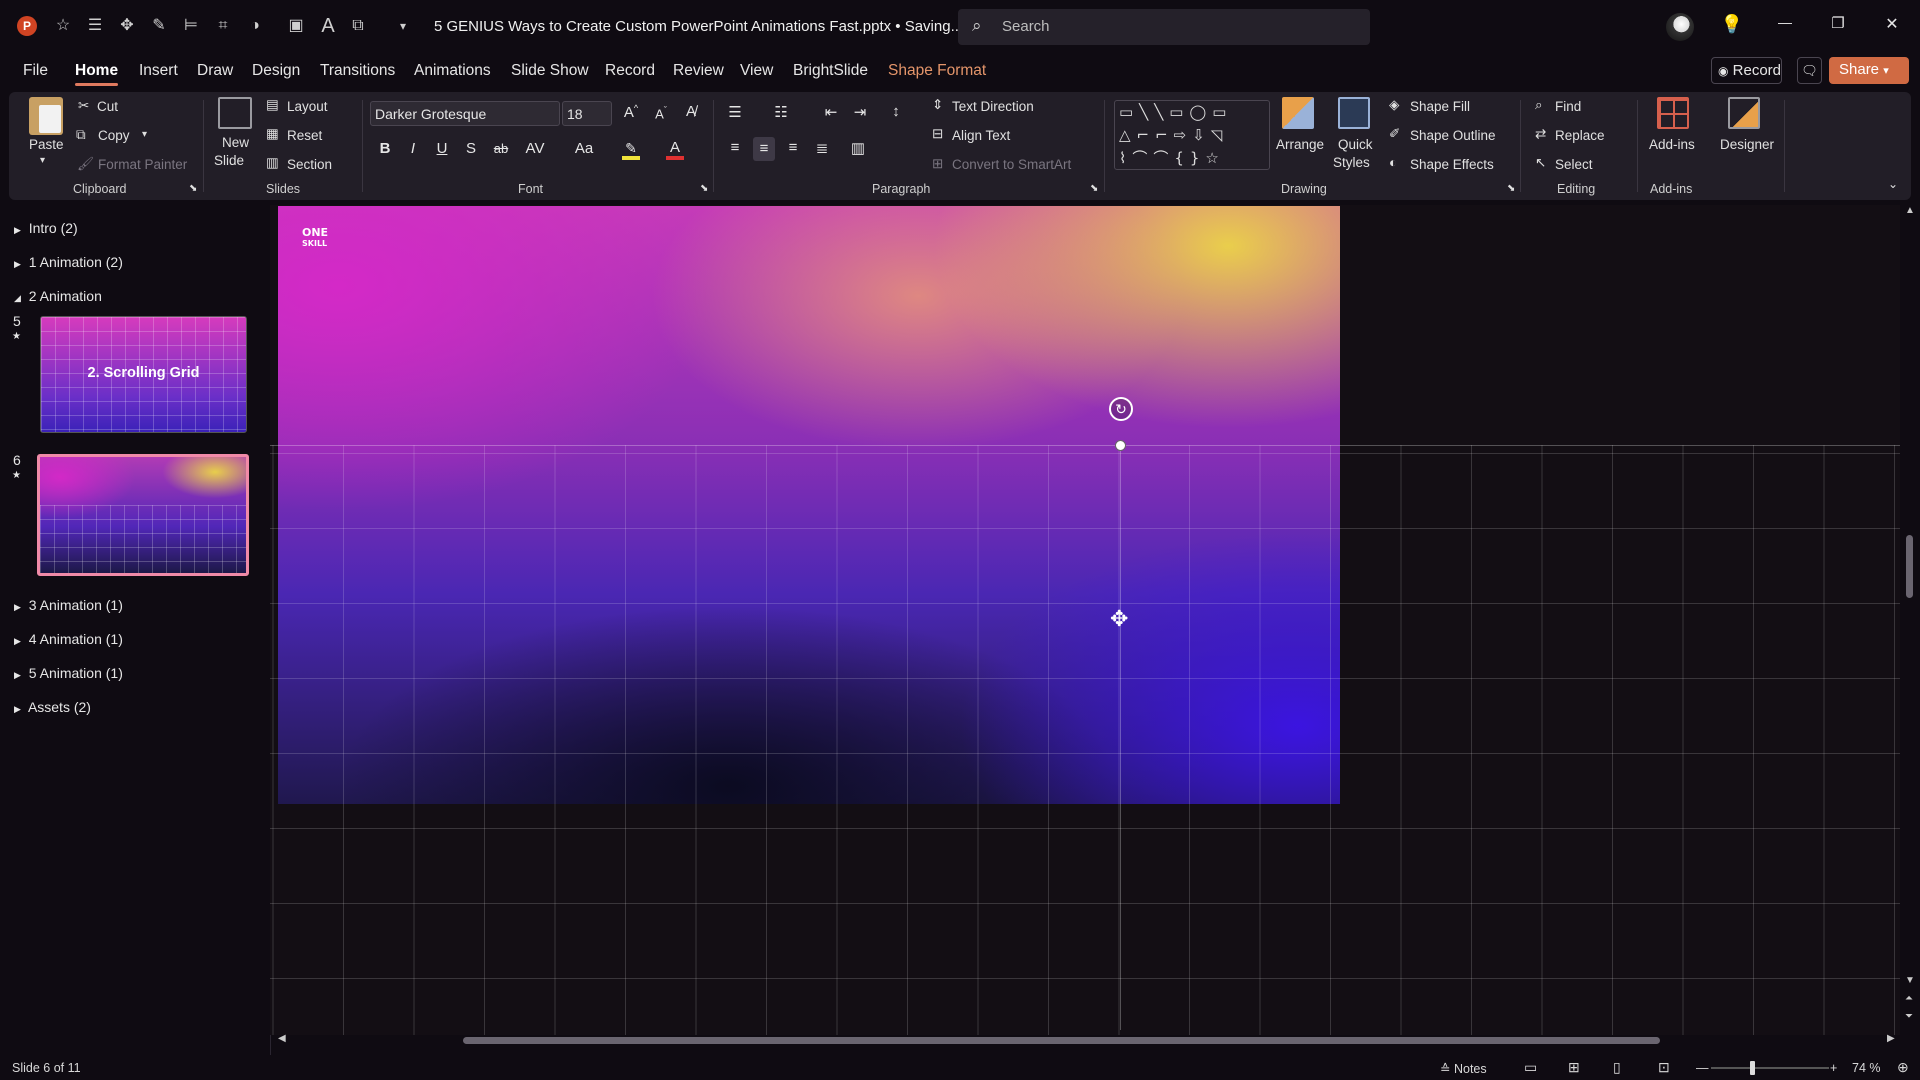 The width and height of the screenshot is (1920, 1080). What do you see at coordinates (68, 605) in the screenshot?
I see `section-3-animation: ▶ 3 Animation (1)` at bounding box center [68, 605].